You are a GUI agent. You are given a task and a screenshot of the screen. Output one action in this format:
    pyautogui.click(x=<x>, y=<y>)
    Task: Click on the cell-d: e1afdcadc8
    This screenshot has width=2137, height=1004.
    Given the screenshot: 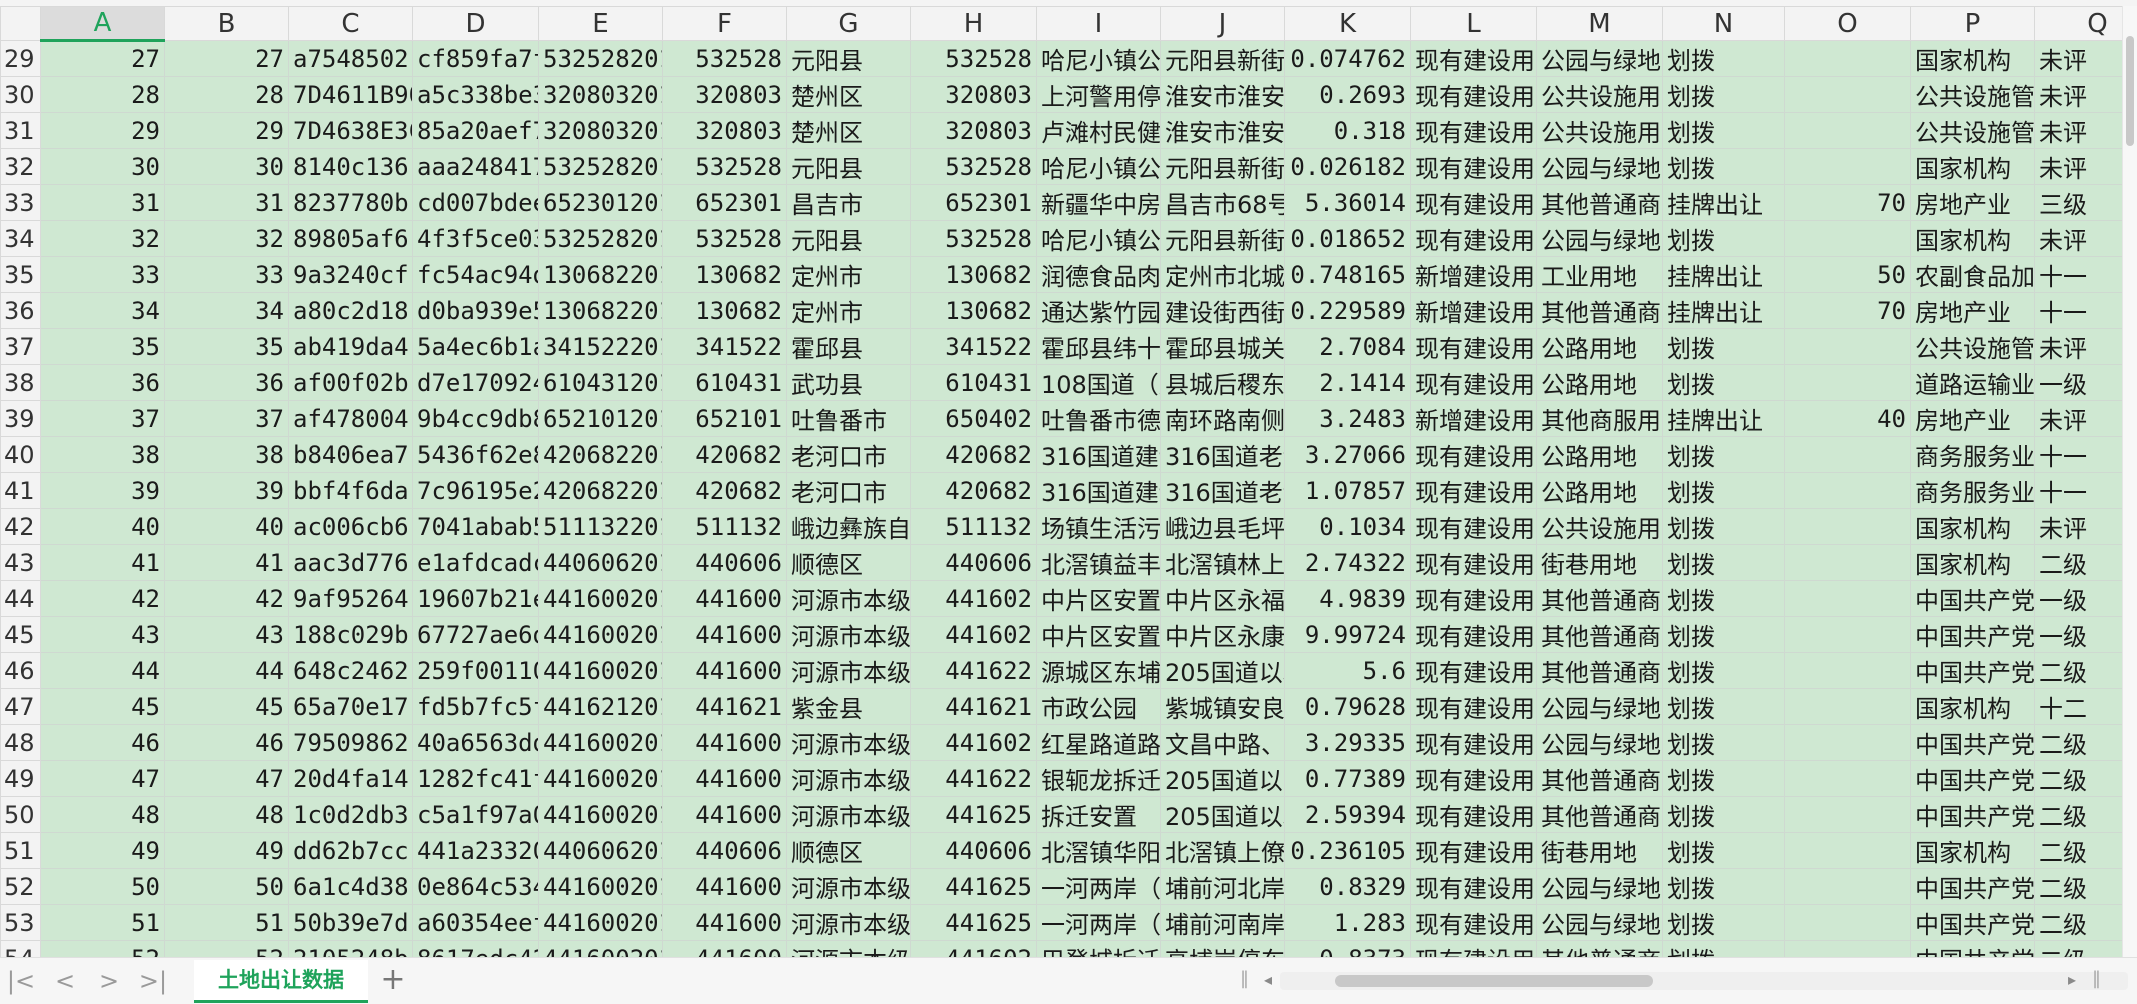 What is the action you would take?
    pyautogui.click(x=475, y=562)
    